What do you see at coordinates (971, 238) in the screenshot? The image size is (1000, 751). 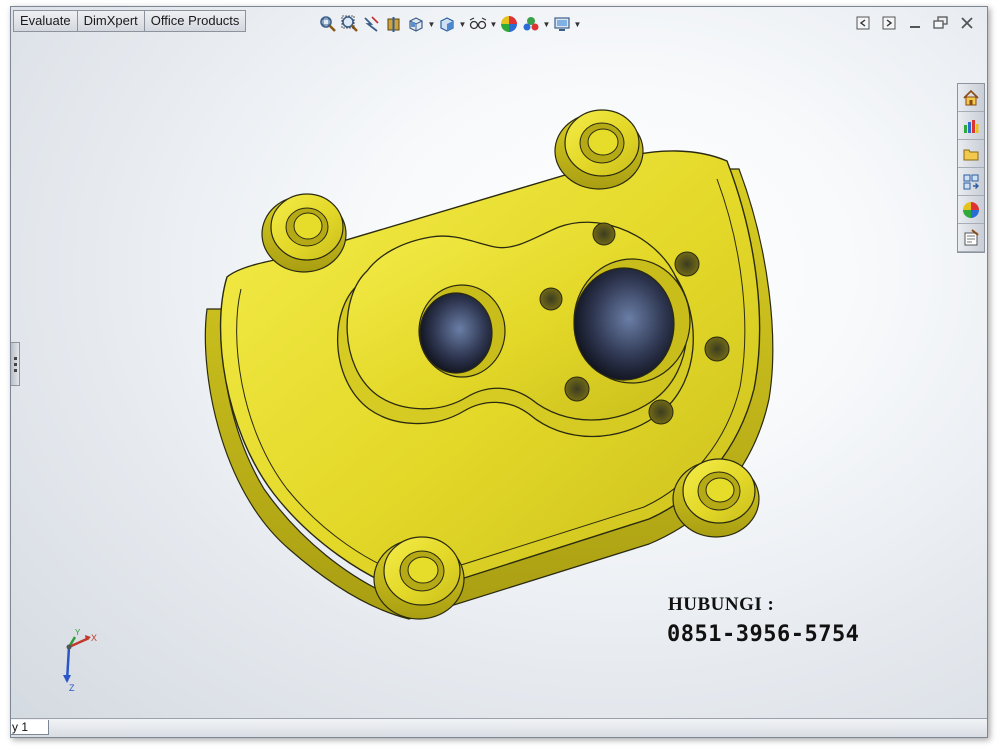 I see `custom-properties-icon` at bounding box center [971, 238].